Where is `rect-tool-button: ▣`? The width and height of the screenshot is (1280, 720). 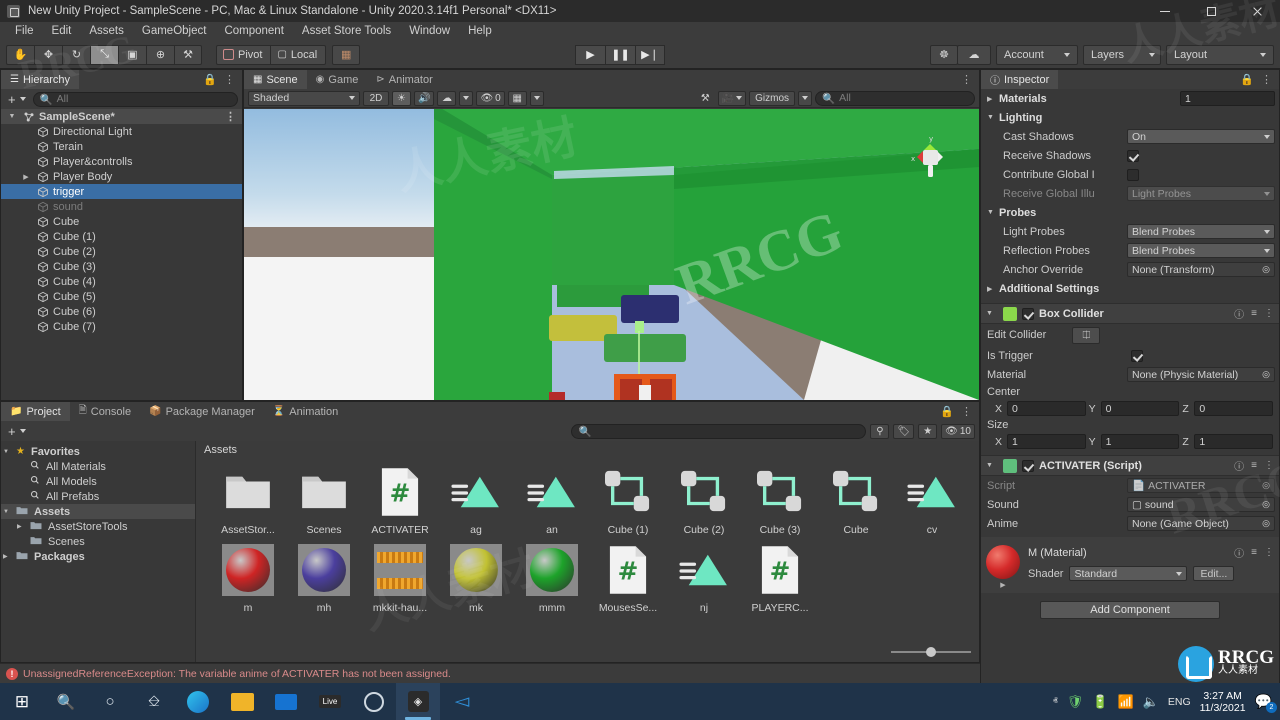
rect-tool-button: ▣ is located at coordinates (132, 54).